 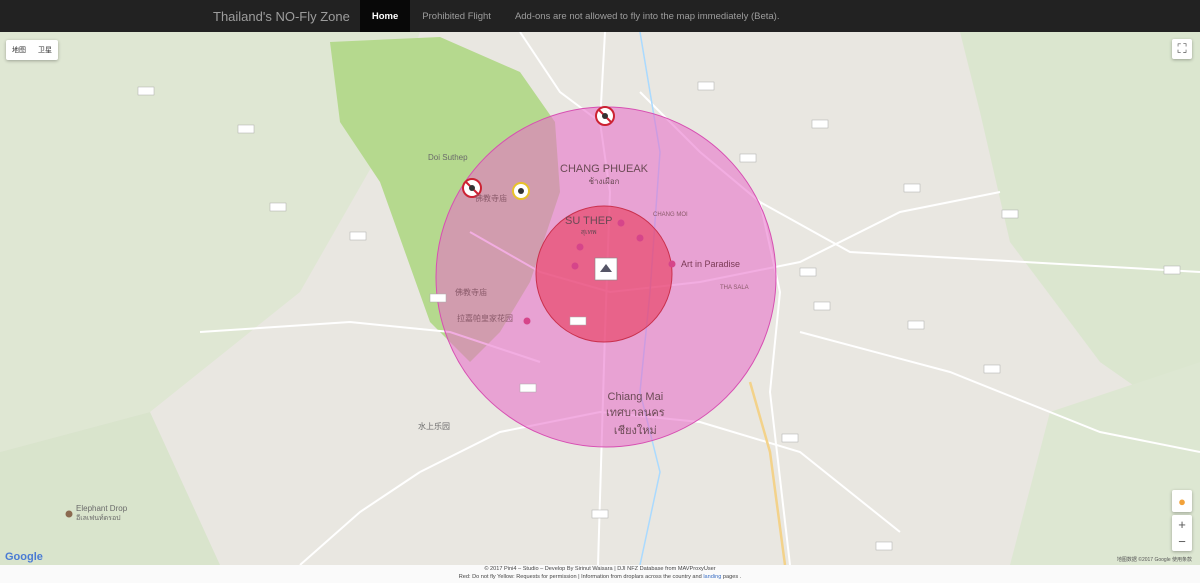 I want to click on zoom-control: + −, so click(x=1182, y=533).